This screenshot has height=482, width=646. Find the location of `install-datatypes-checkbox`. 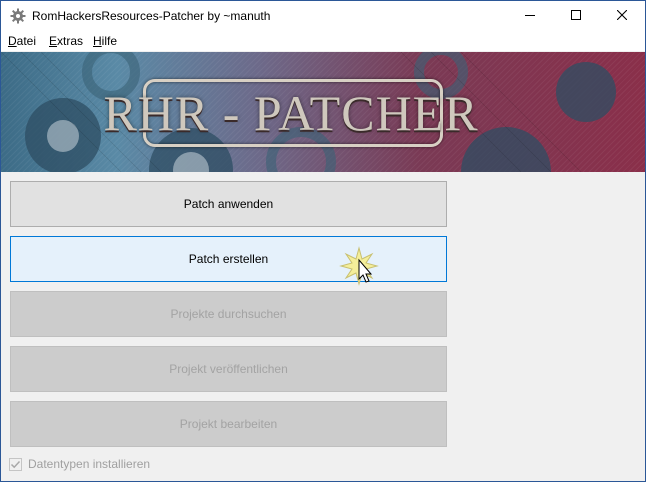

install-datatypes-checkbox is located at coordinates (15, 464).